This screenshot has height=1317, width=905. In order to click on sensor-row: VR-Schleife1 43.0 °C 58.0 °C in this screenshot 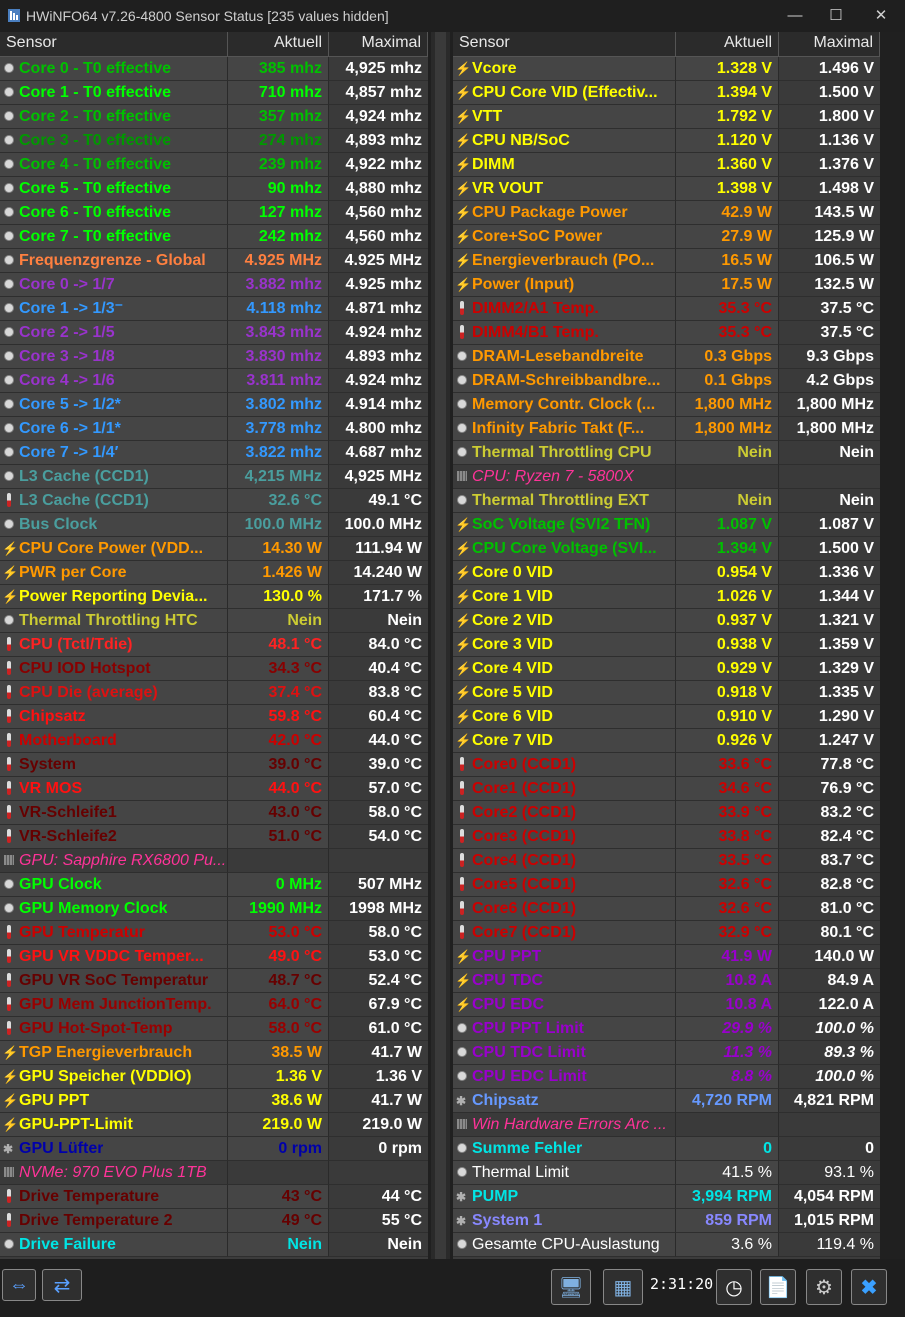, I will do `click(214, 813)`.